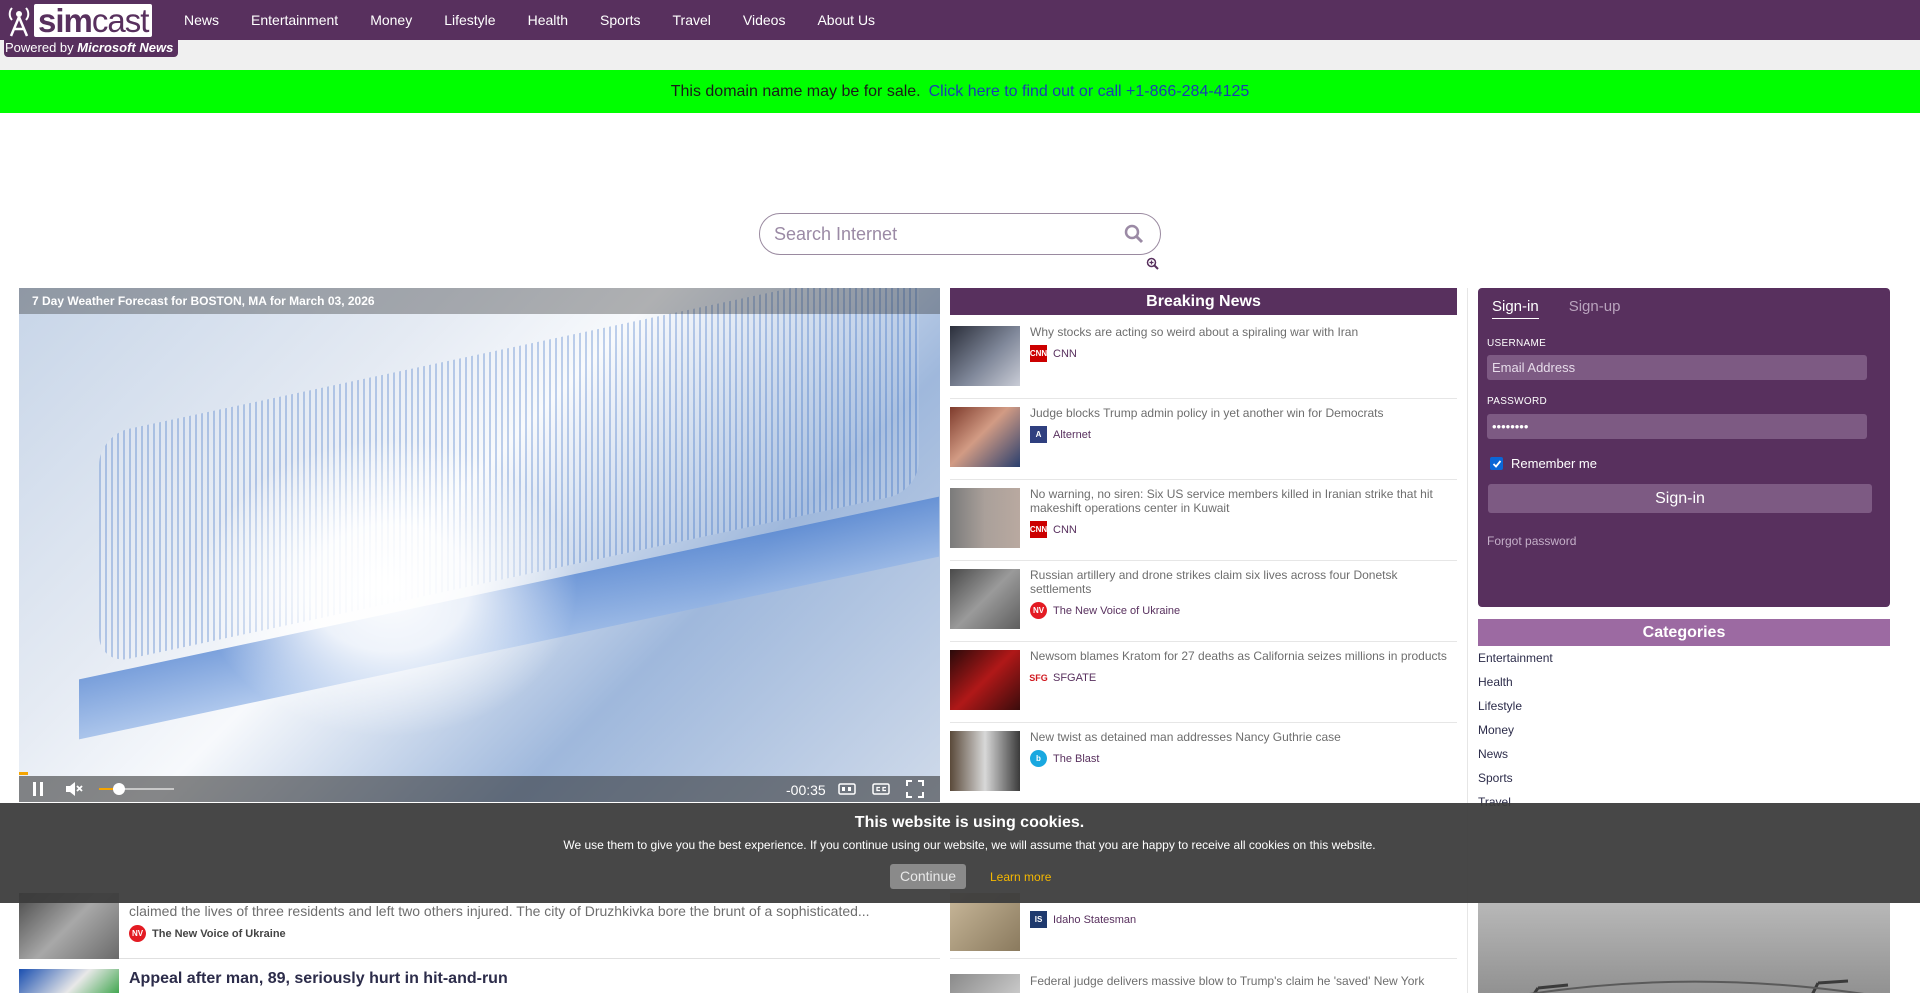  I want to click on tab-signup: Sign-up, so click(1595, 308).